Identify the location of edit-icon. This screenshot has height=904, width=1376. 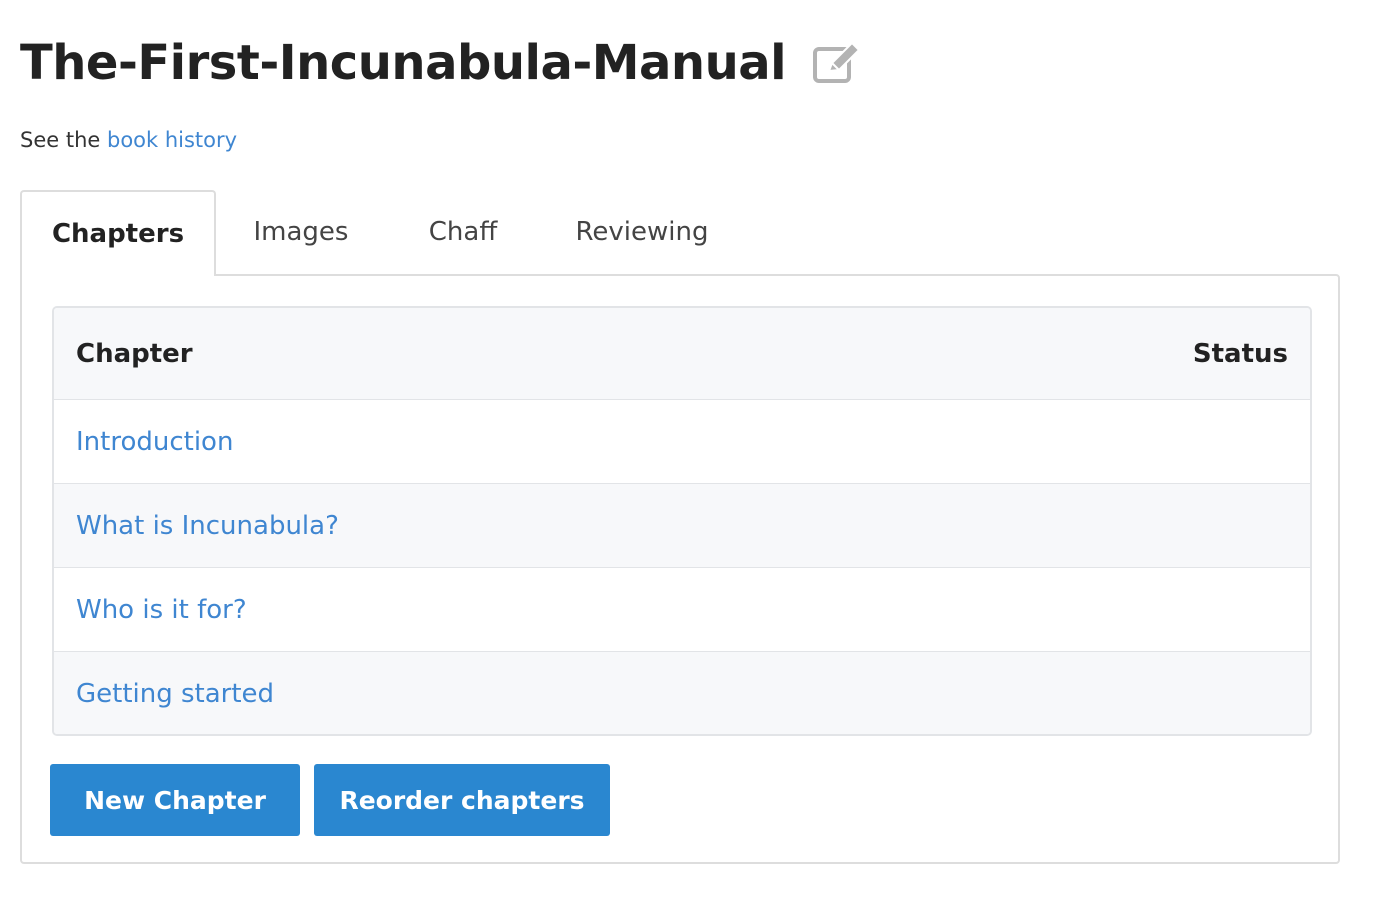
(837, 63).